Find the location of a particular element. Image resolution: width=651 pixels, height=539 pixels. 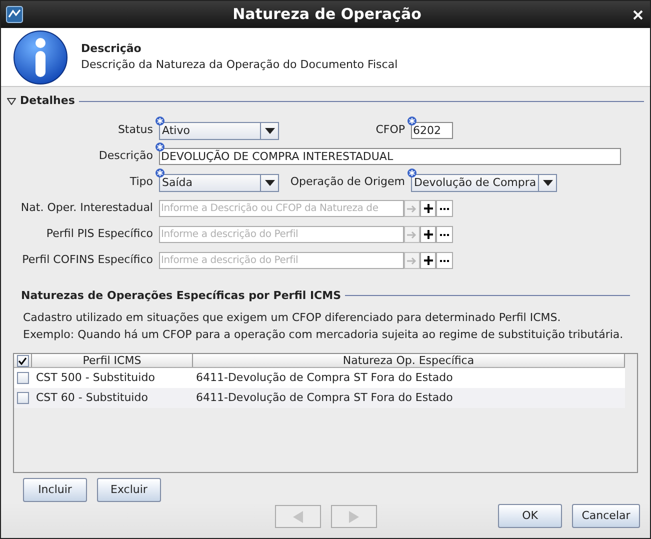

close-button is located at coordinates (638, 15).